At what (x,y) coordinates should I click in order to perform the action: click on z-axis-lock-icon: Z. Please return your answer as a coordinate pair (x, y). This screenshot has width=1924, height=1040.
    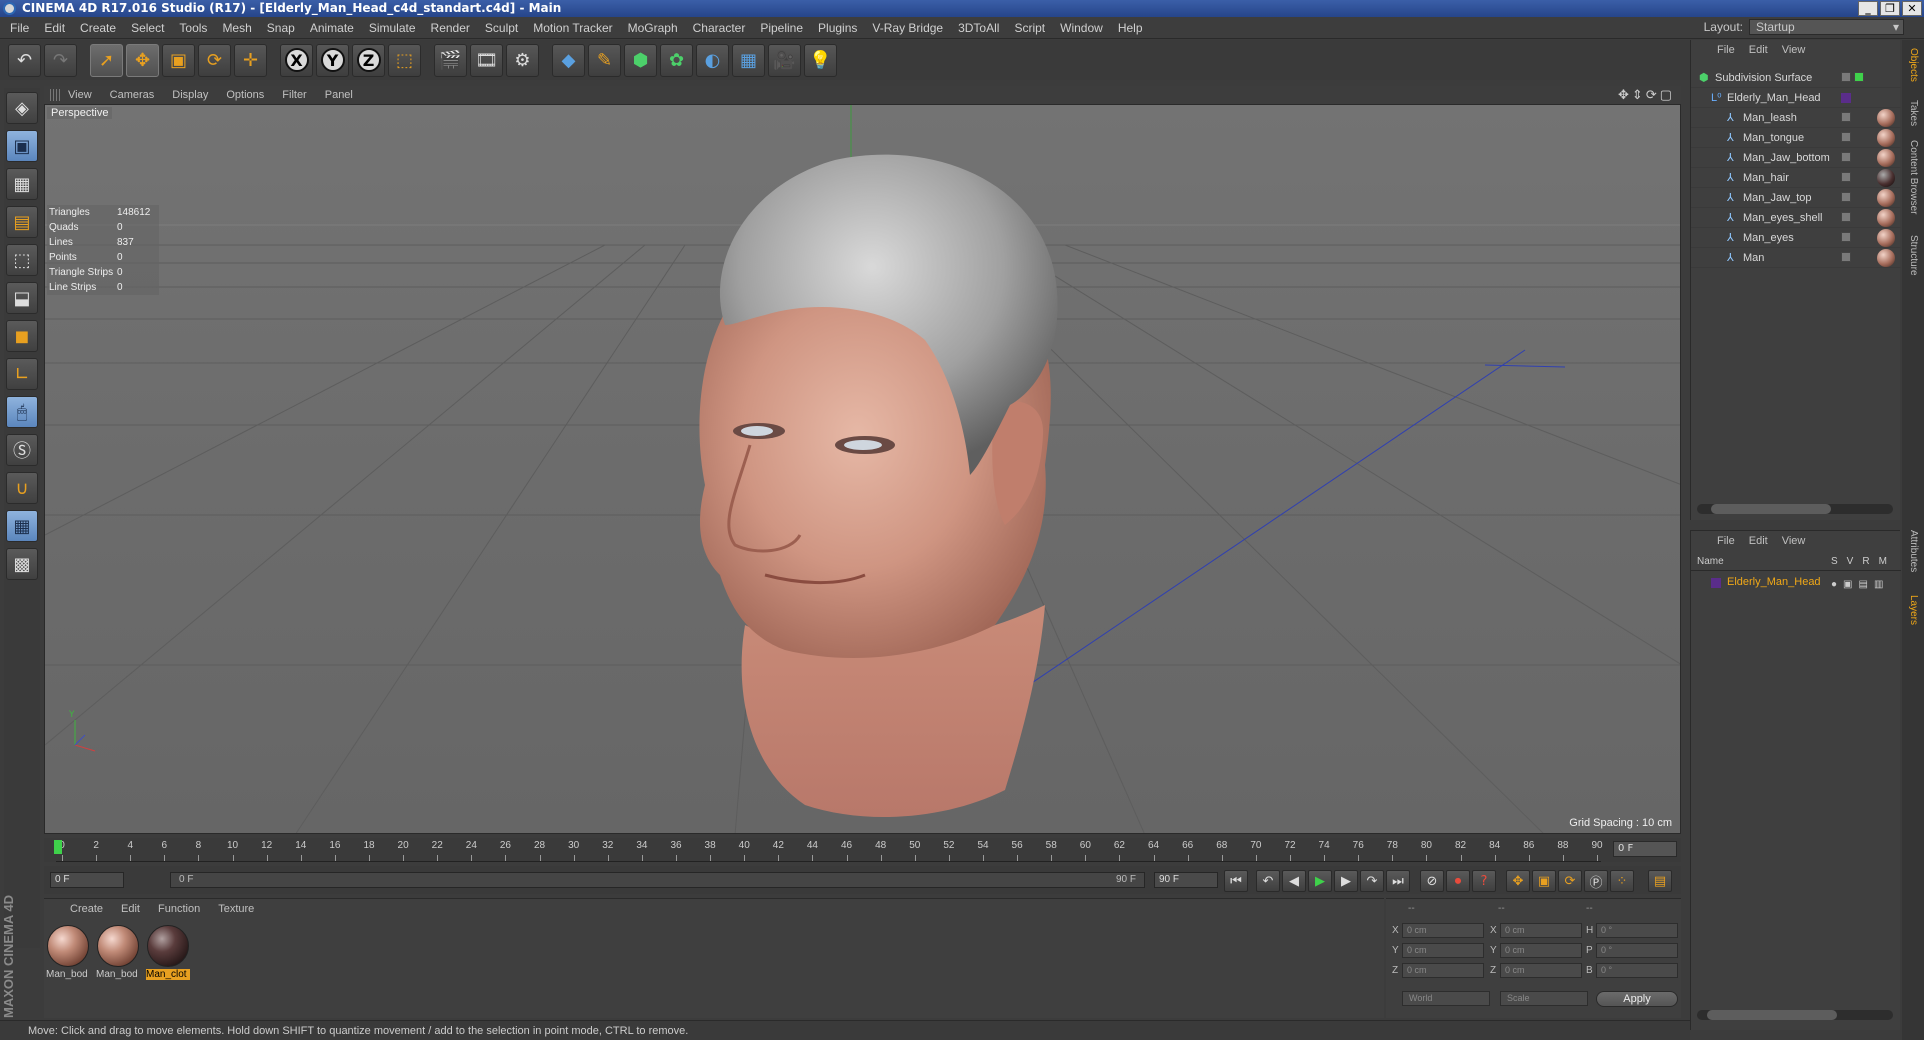
    Looking at the image, I should click on (368, 60).